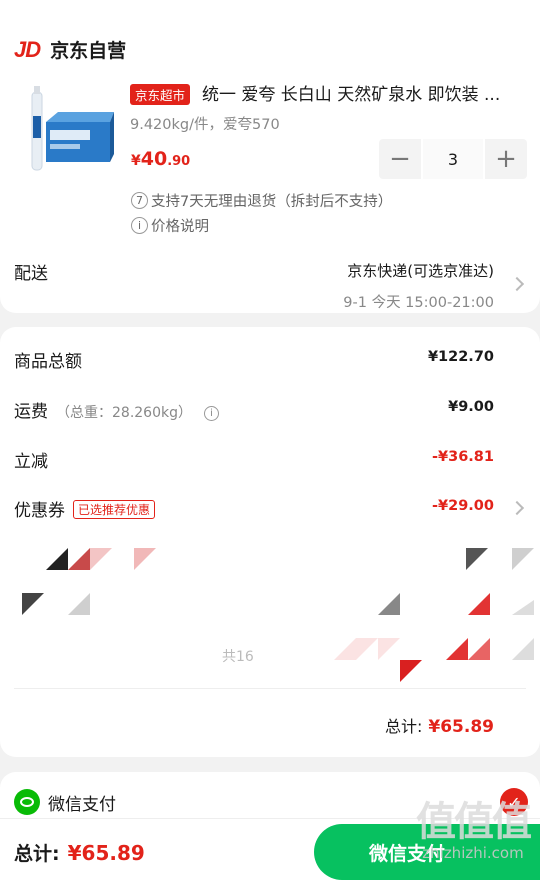  I want to click on shop-header: JD 京东自营, so click(70, 49).